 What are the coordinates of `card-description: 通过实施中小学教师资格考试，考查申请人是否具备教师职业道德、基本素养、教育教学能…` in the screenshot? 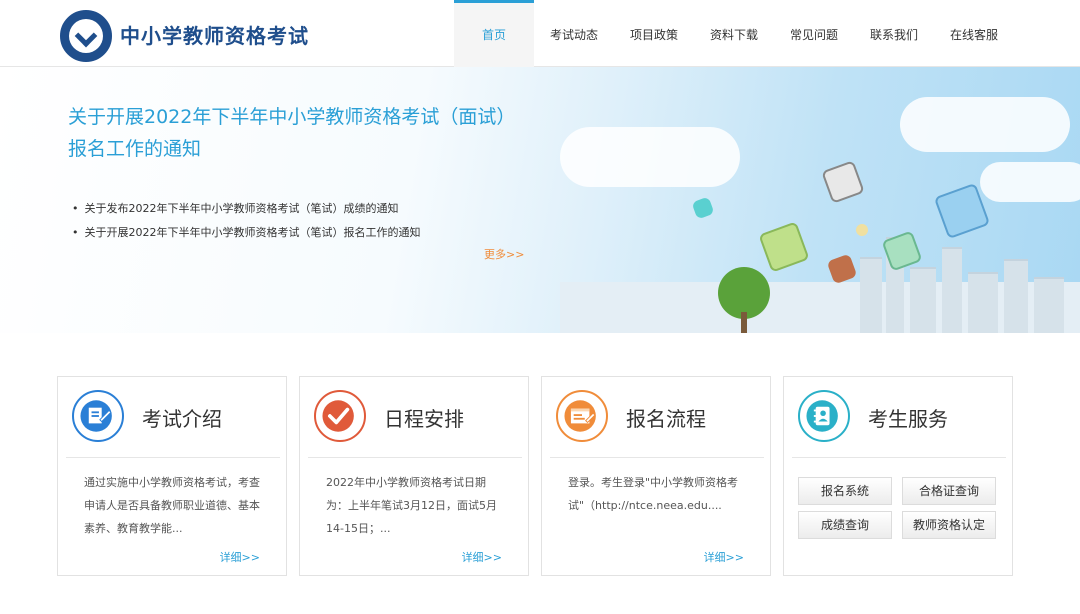 It's located at (172, 505).